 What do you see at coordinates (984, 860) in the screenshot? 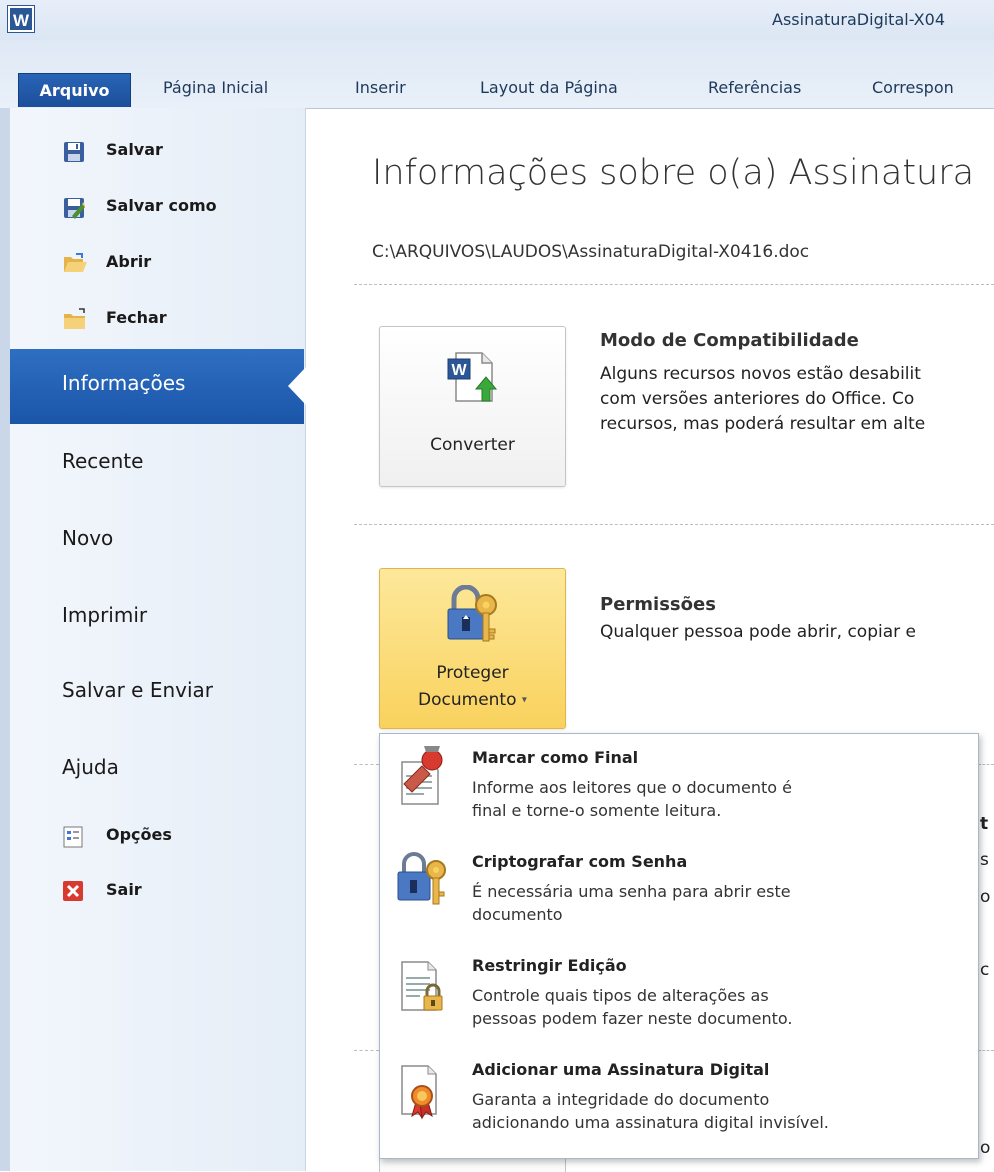
I see `partial-text-fragment: s` at bounding box center [984, 860].